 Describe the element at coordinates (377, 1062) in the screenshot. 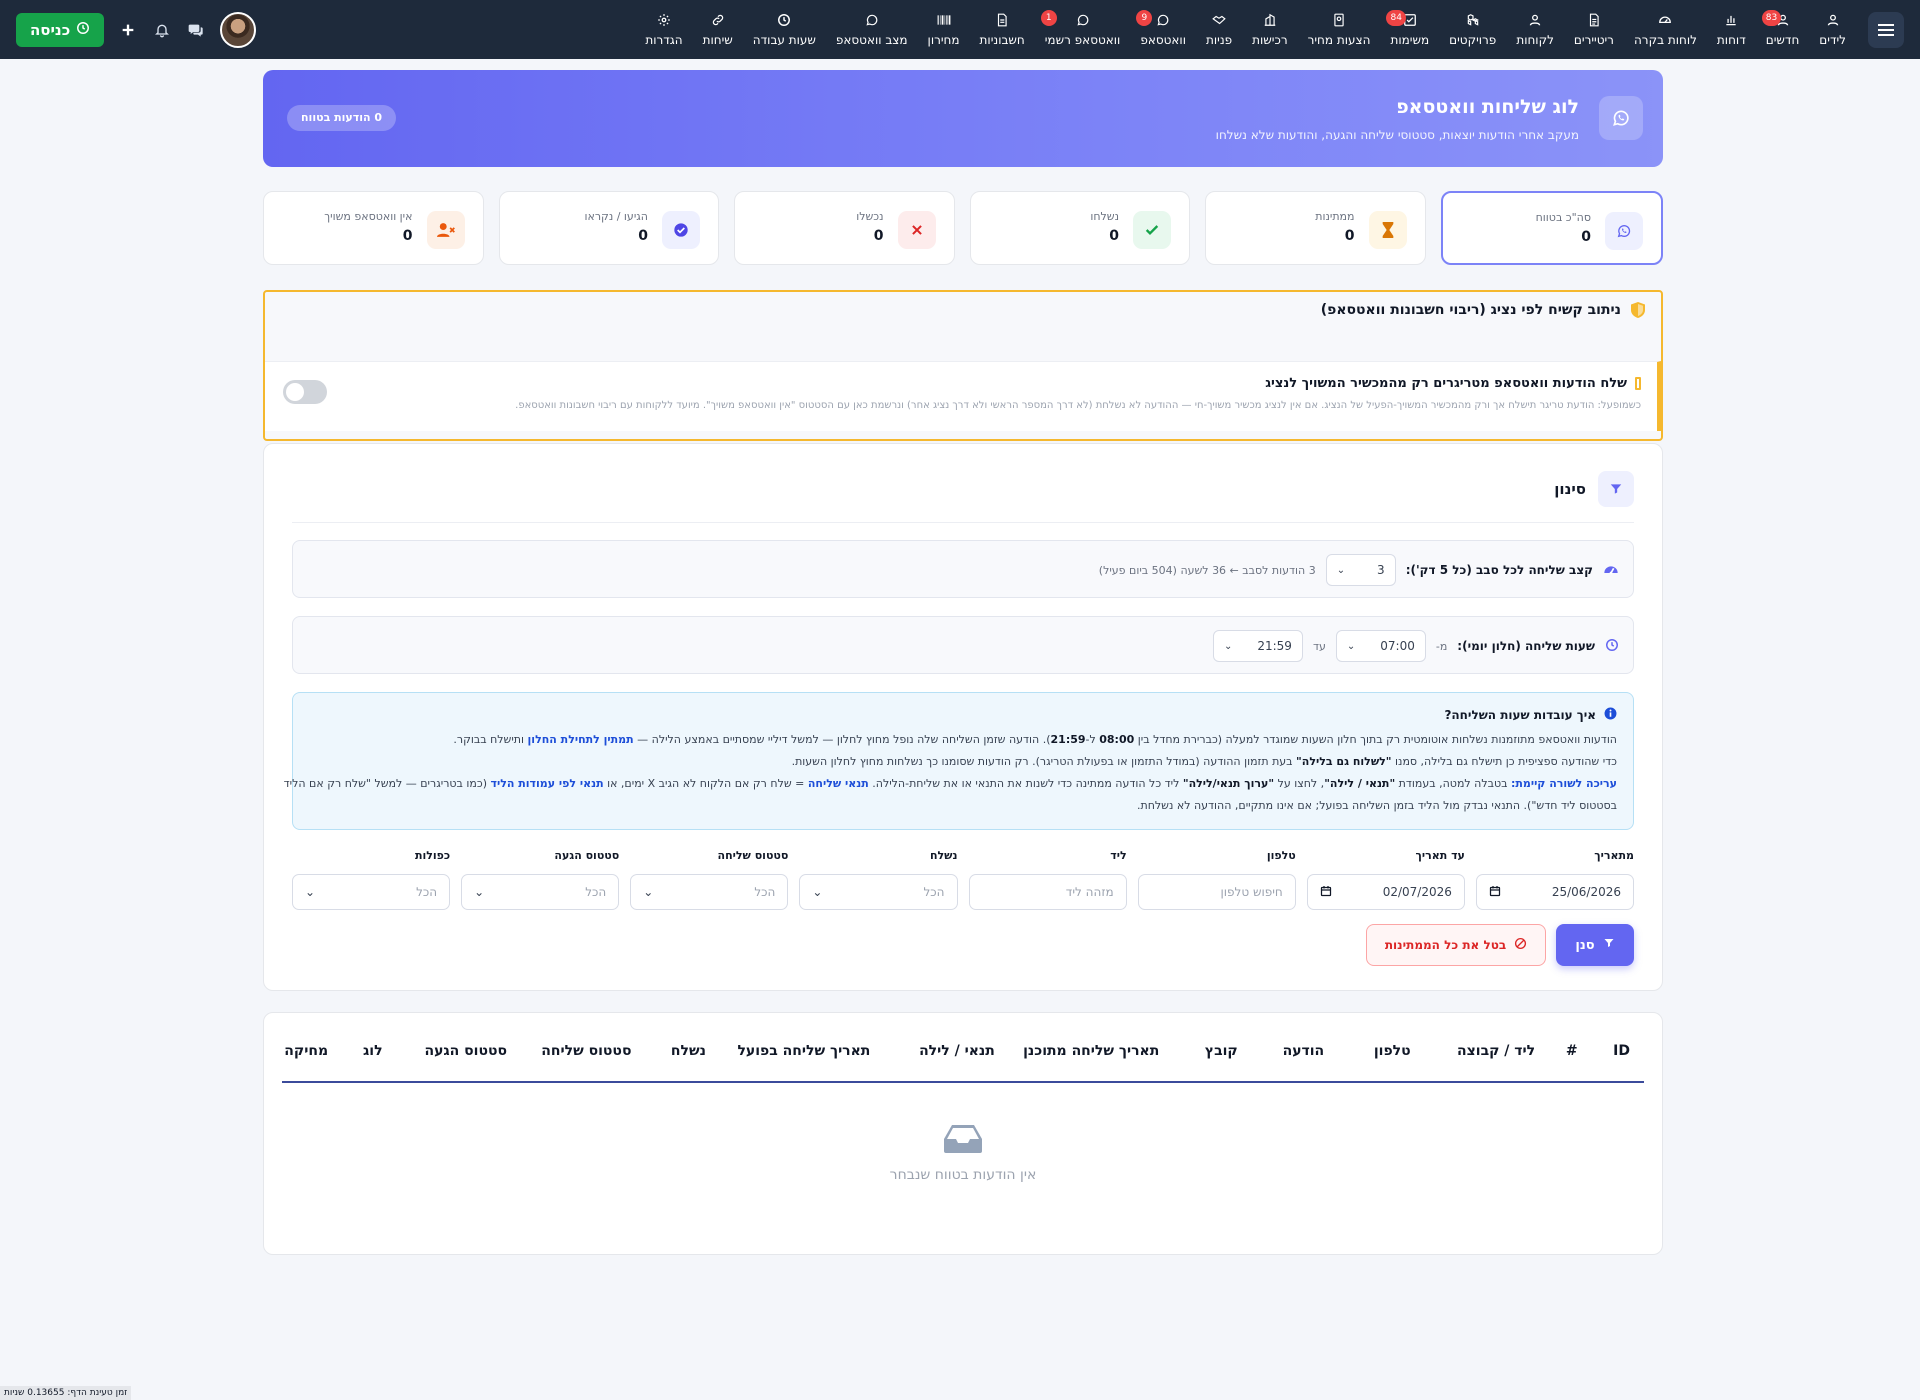

I see `table-column-header: לוג` at that location.